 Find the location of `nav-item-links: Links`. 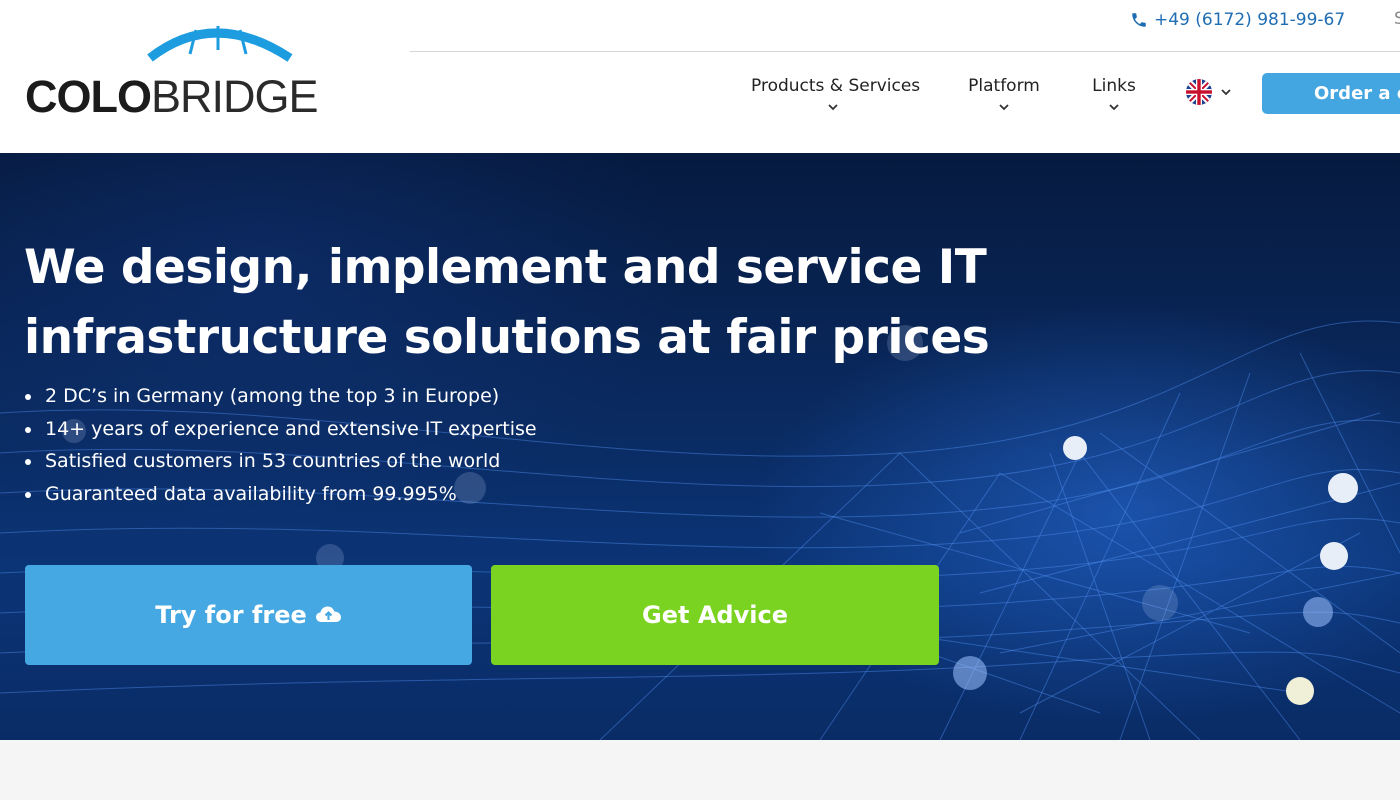

nav-item-links: Links is located at coordinates (1114, 94).